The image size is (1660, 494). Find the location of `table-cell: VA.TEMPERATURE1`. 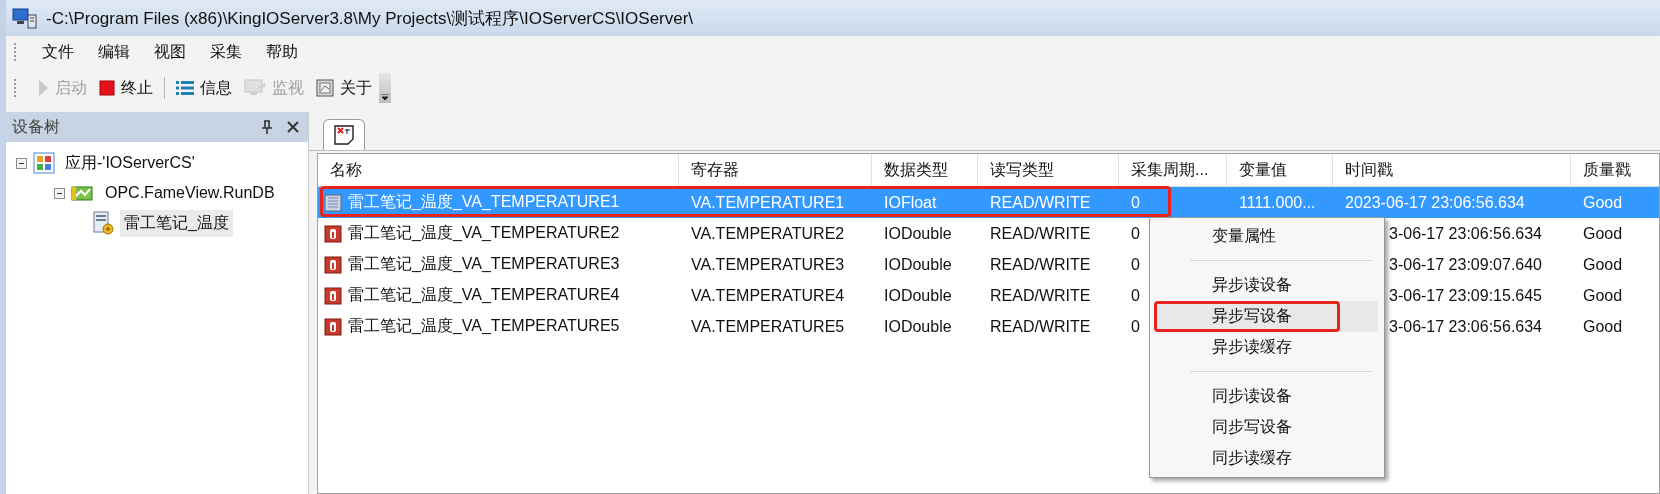

table-cell: VA.TEMPERATURE1 is located at coordinates (768, 202).